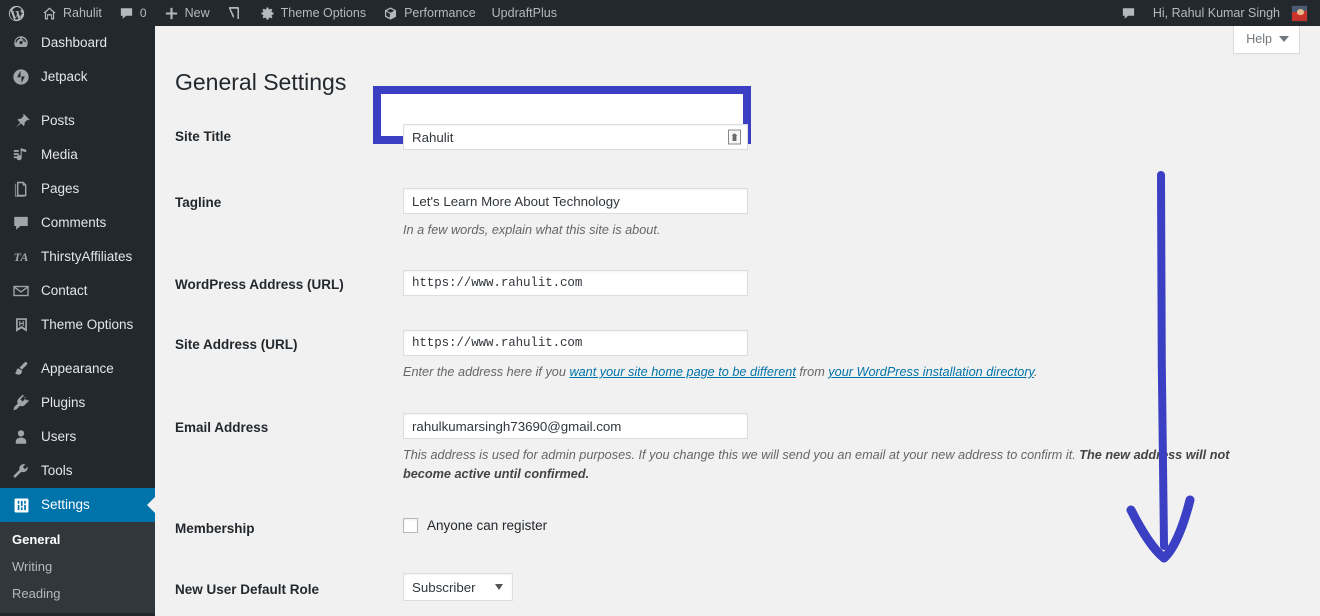 This screenshot has height=616, width=1320. I want to click on media-icon, so click(21, 155).